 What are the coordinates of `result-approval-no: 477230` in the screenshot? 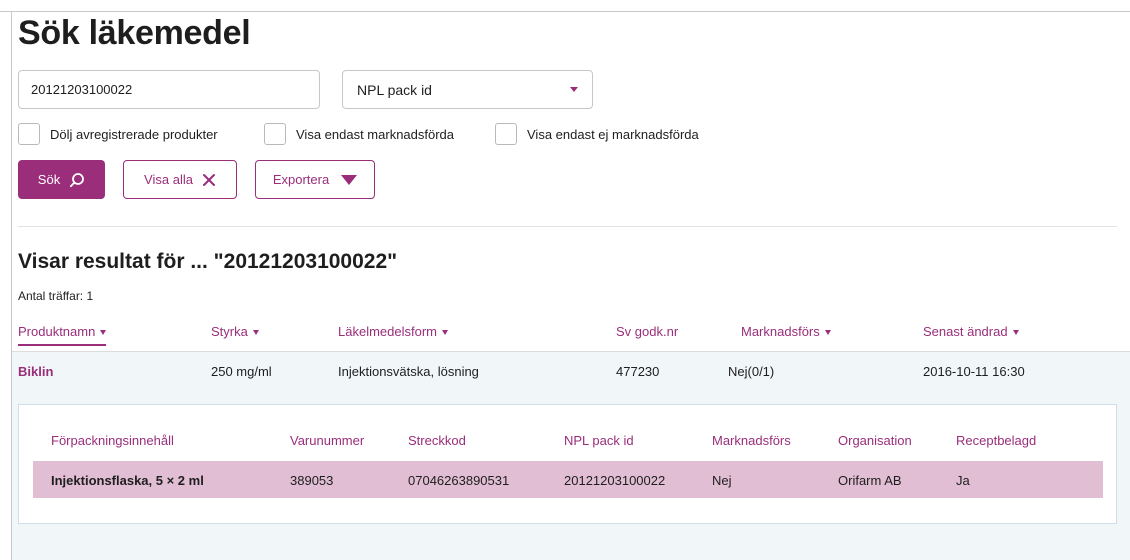 It's located at (638, 371).